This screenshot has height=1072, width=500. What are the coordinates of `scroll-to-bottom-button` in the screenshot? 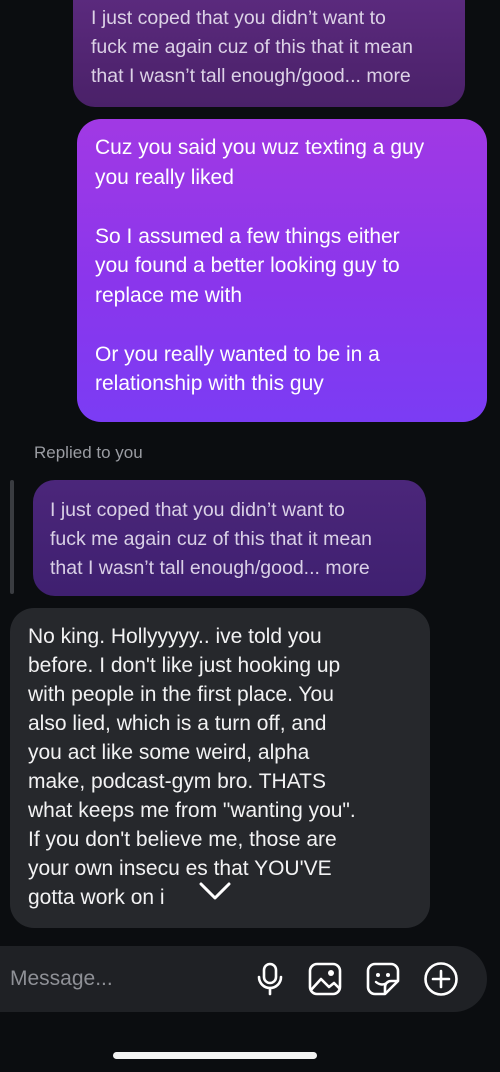 It's located at (215, 891).